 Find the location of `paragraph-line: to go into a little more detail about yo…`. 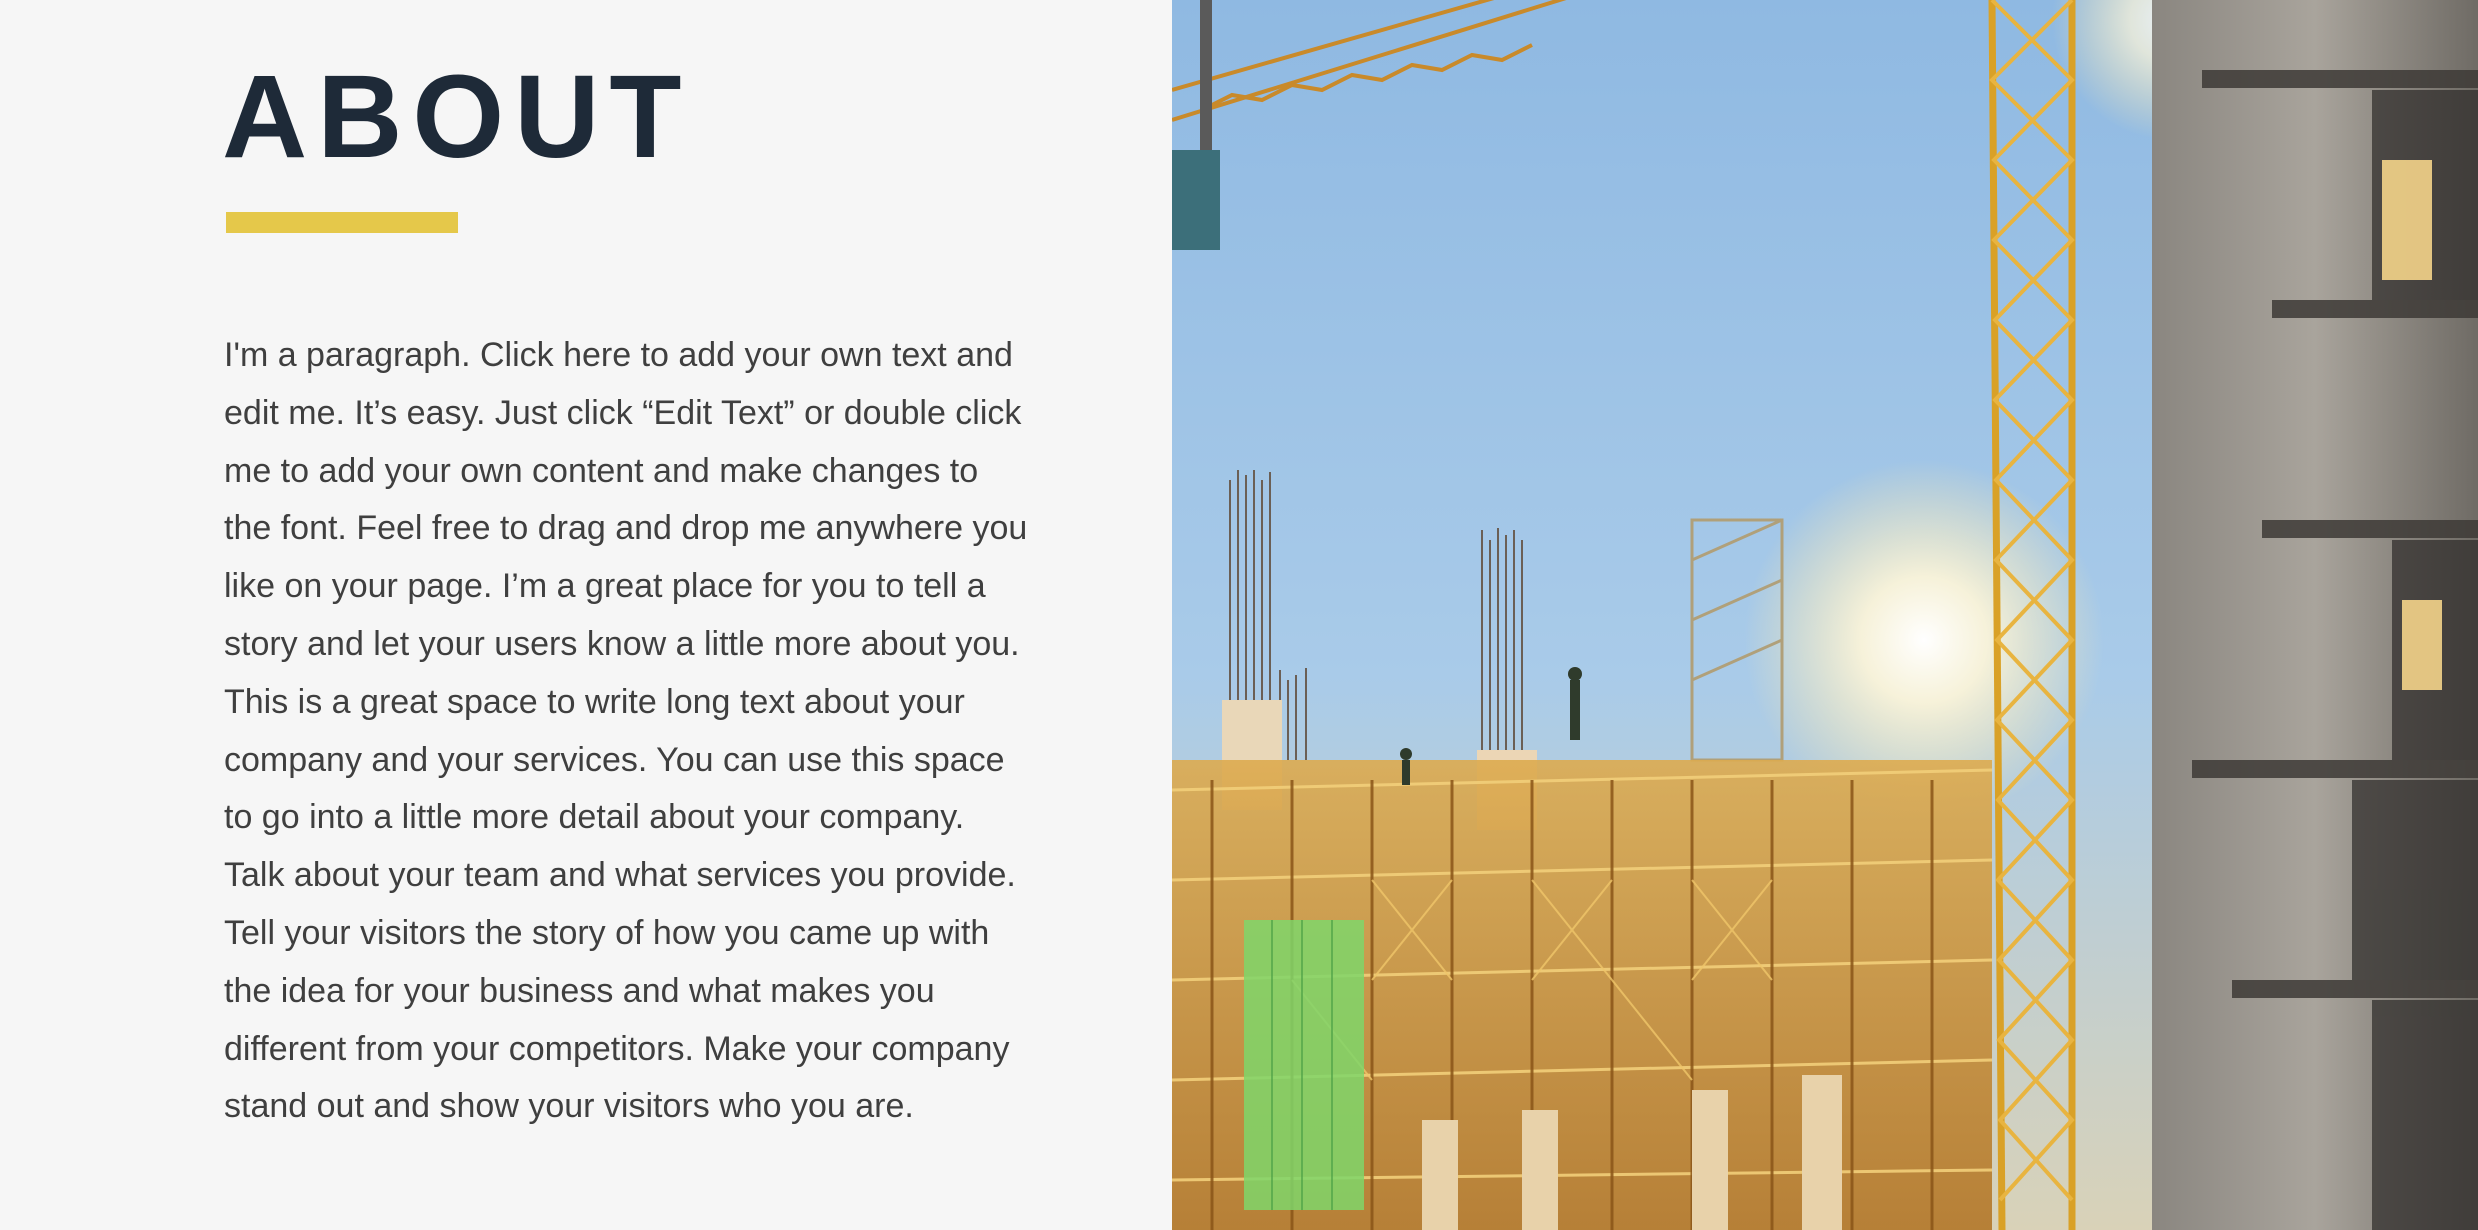

paragraph-line: to go into a little more detail about yo… is located at coordinates (594, 817).